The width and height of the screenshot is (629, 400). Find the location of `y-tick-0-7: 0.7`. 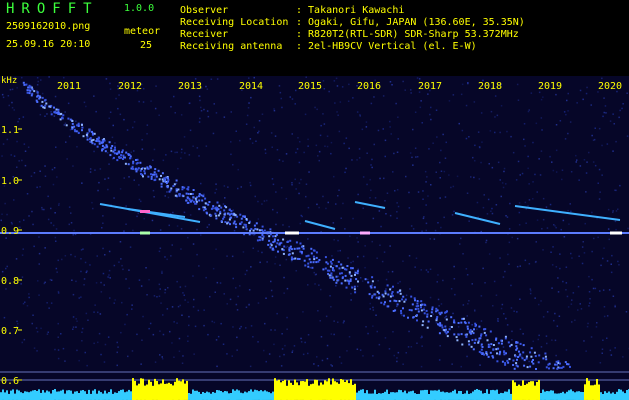

y-tick-0-7: 0.7 is located at coordinates (10, 331).